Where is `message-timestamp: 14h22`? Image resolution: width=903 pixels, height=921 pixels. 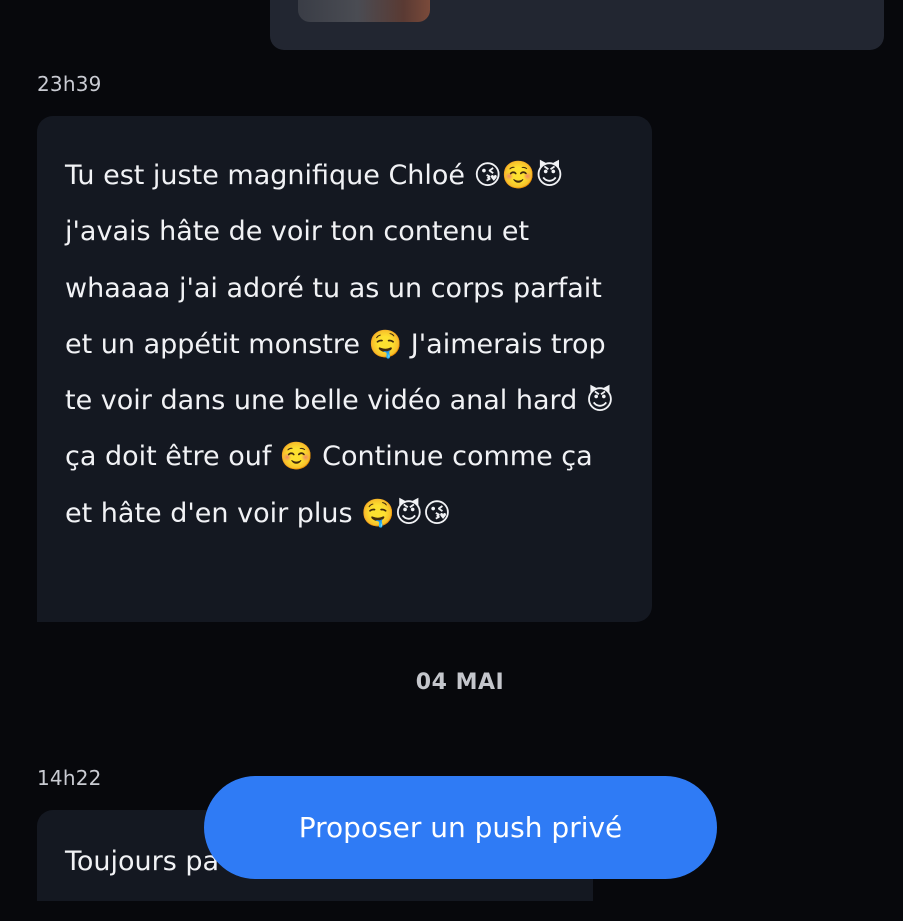 message-timestamp: 14h22 is located at coordinates (69, 778).